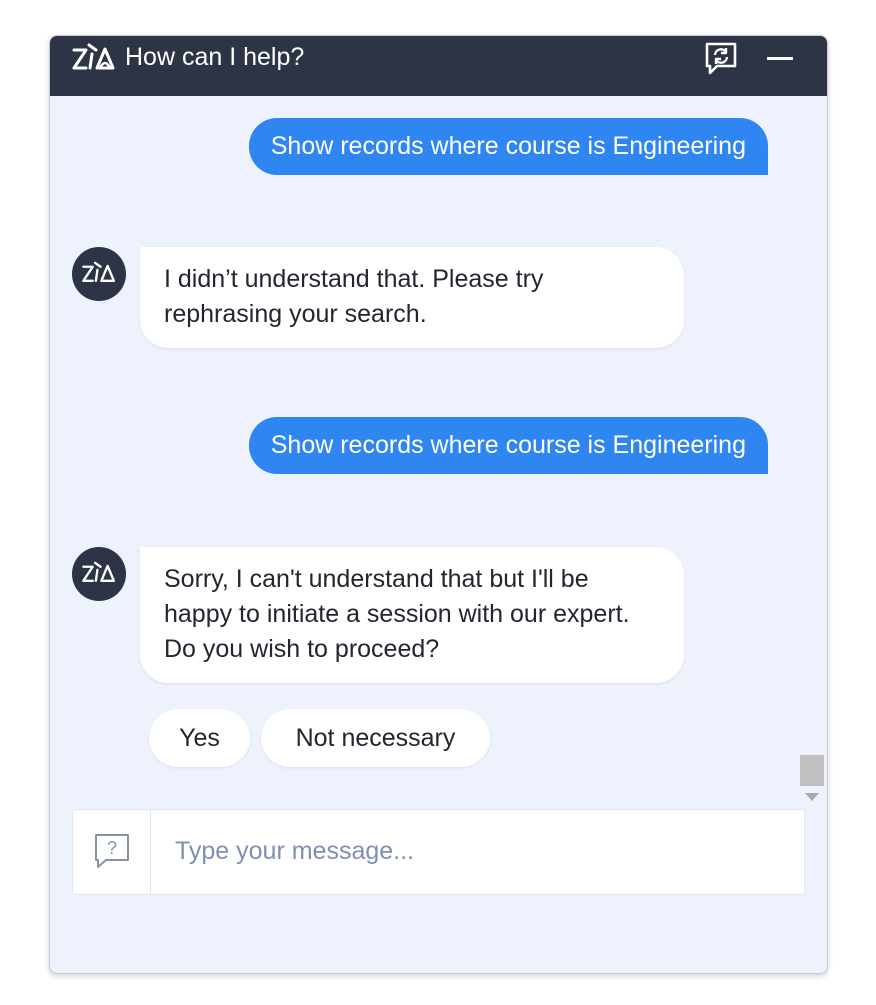 This screenshot has height=1005, width=876. What do you see at coordinates (812, 797) in the screenshot?
I see `scroll-down-arrow-icon` at bounding box center [812, 797].